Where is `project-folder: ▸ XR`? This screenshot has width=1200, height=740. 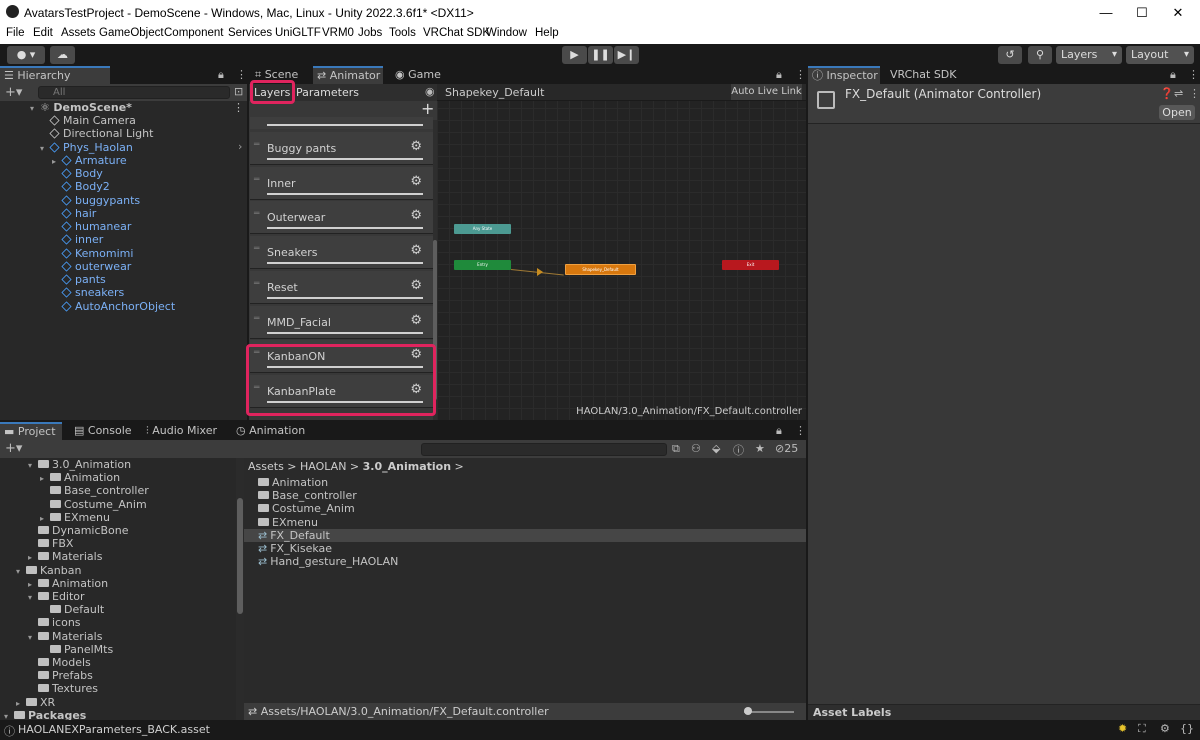
project-folder: ▸ XR is located at coordinates (35, 702).